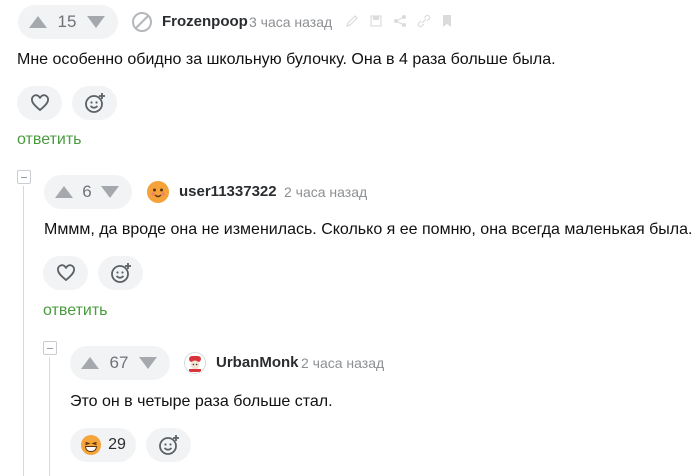 This screenshot has width=700, height=476. What do you see at coordinates (205, 21) in the screenshot?
I see `username: Frozenpoop` at bounding box center [205, 21].